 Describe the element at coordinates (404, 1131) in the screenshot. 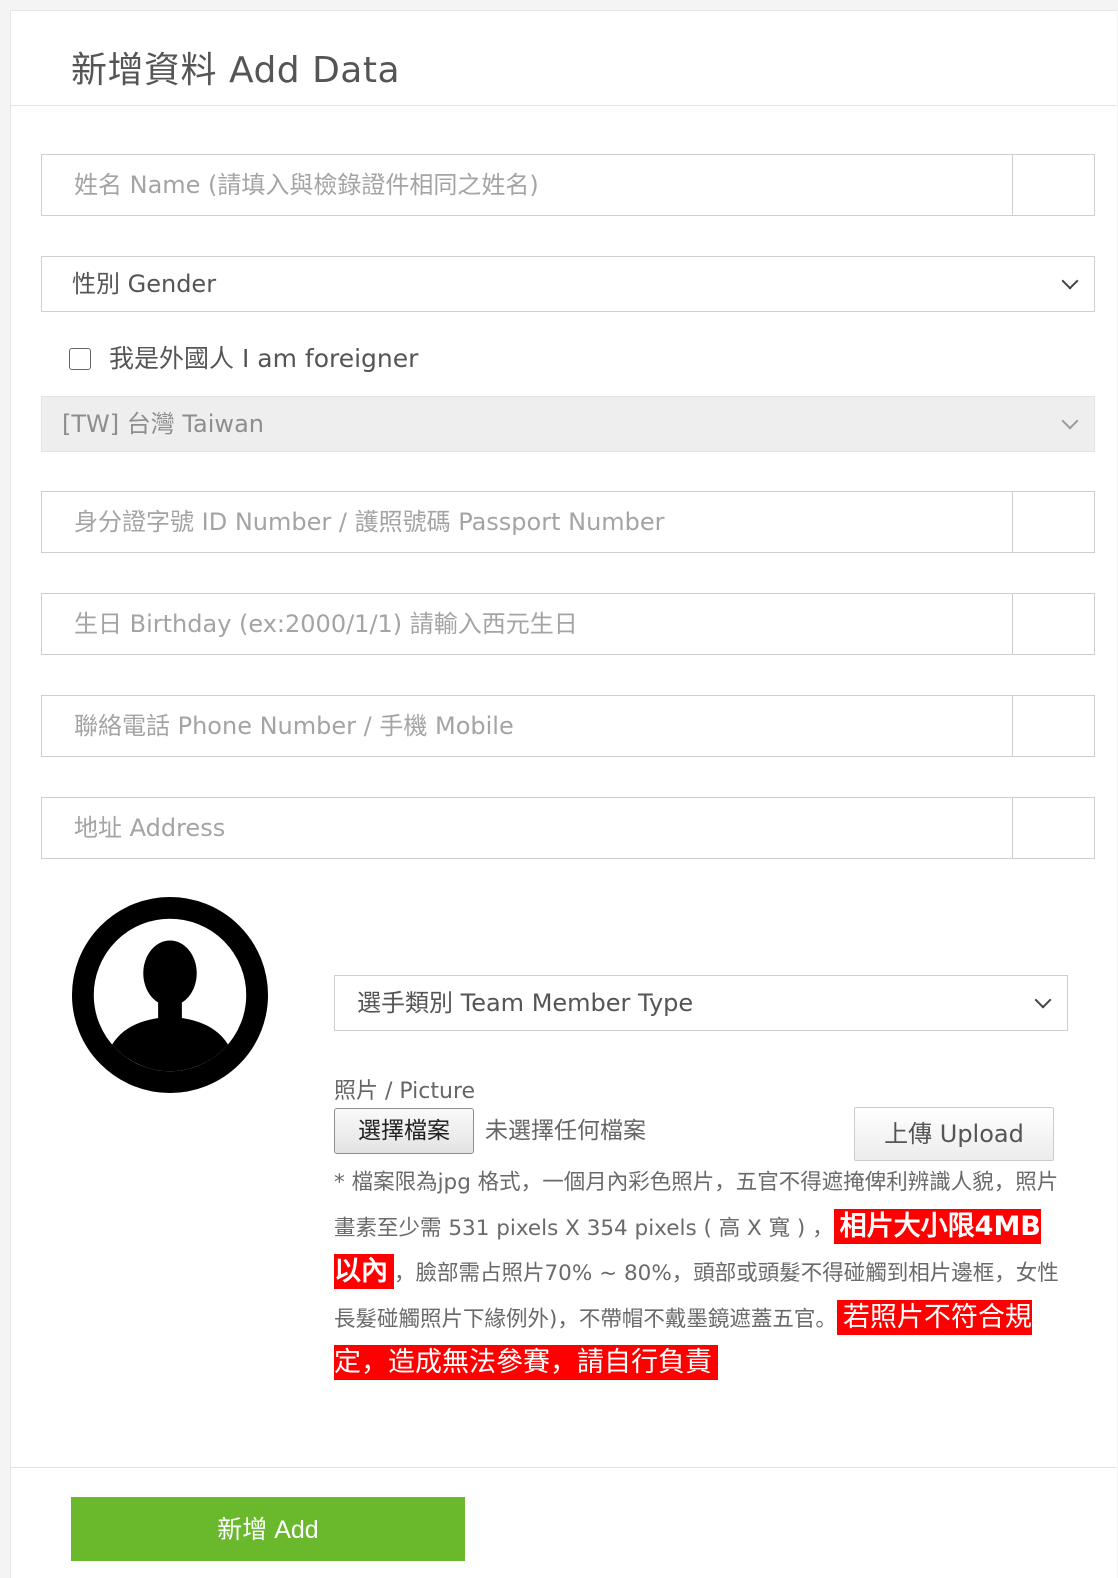

I see `choose-file-button: 選擇檔案` at that location.